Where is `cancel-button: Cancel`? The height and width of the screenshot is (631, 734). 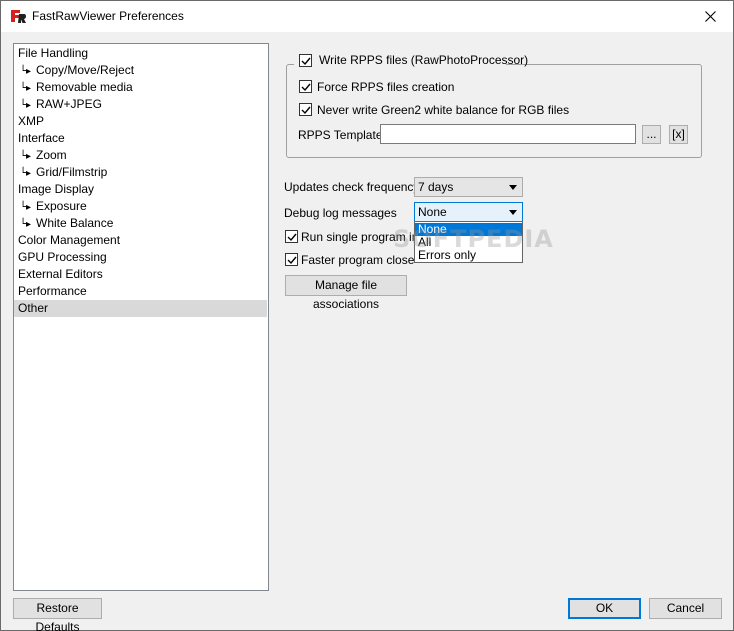
cancel-button: Cancel is located at coordinates (685, 608).